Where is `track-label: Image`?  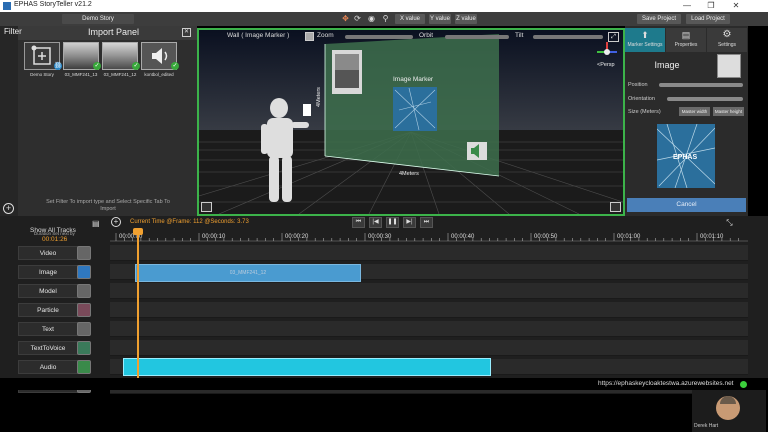 track-label: Image is located at coordinates (48, 272).